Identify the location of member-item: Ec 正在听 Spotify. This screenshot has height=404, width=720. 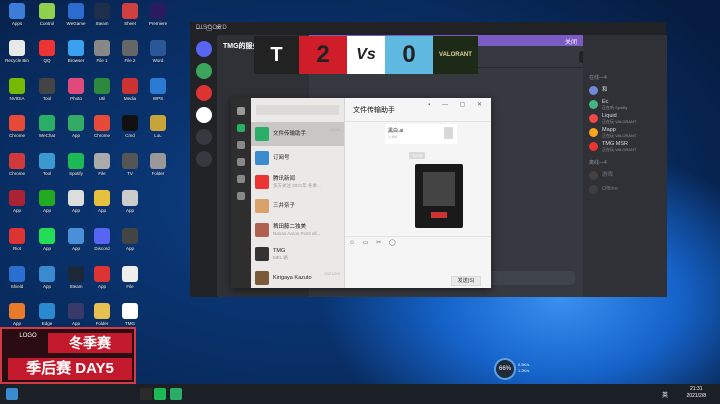
(625, 104).